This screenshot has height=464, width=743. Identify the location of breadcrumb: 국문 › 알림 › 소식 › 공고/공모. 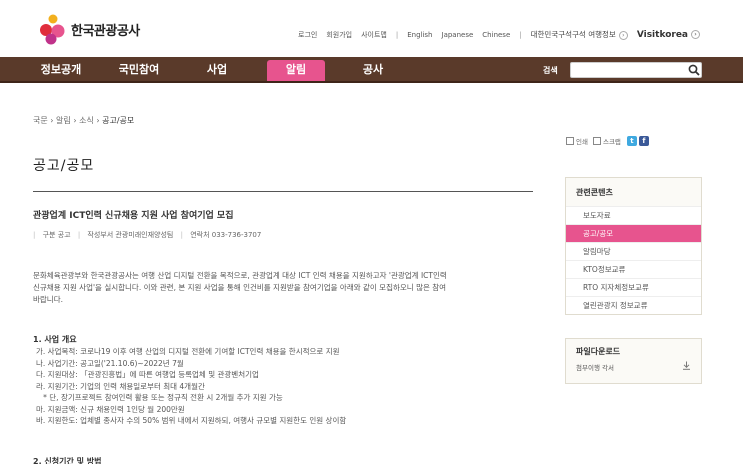
(83, 120).